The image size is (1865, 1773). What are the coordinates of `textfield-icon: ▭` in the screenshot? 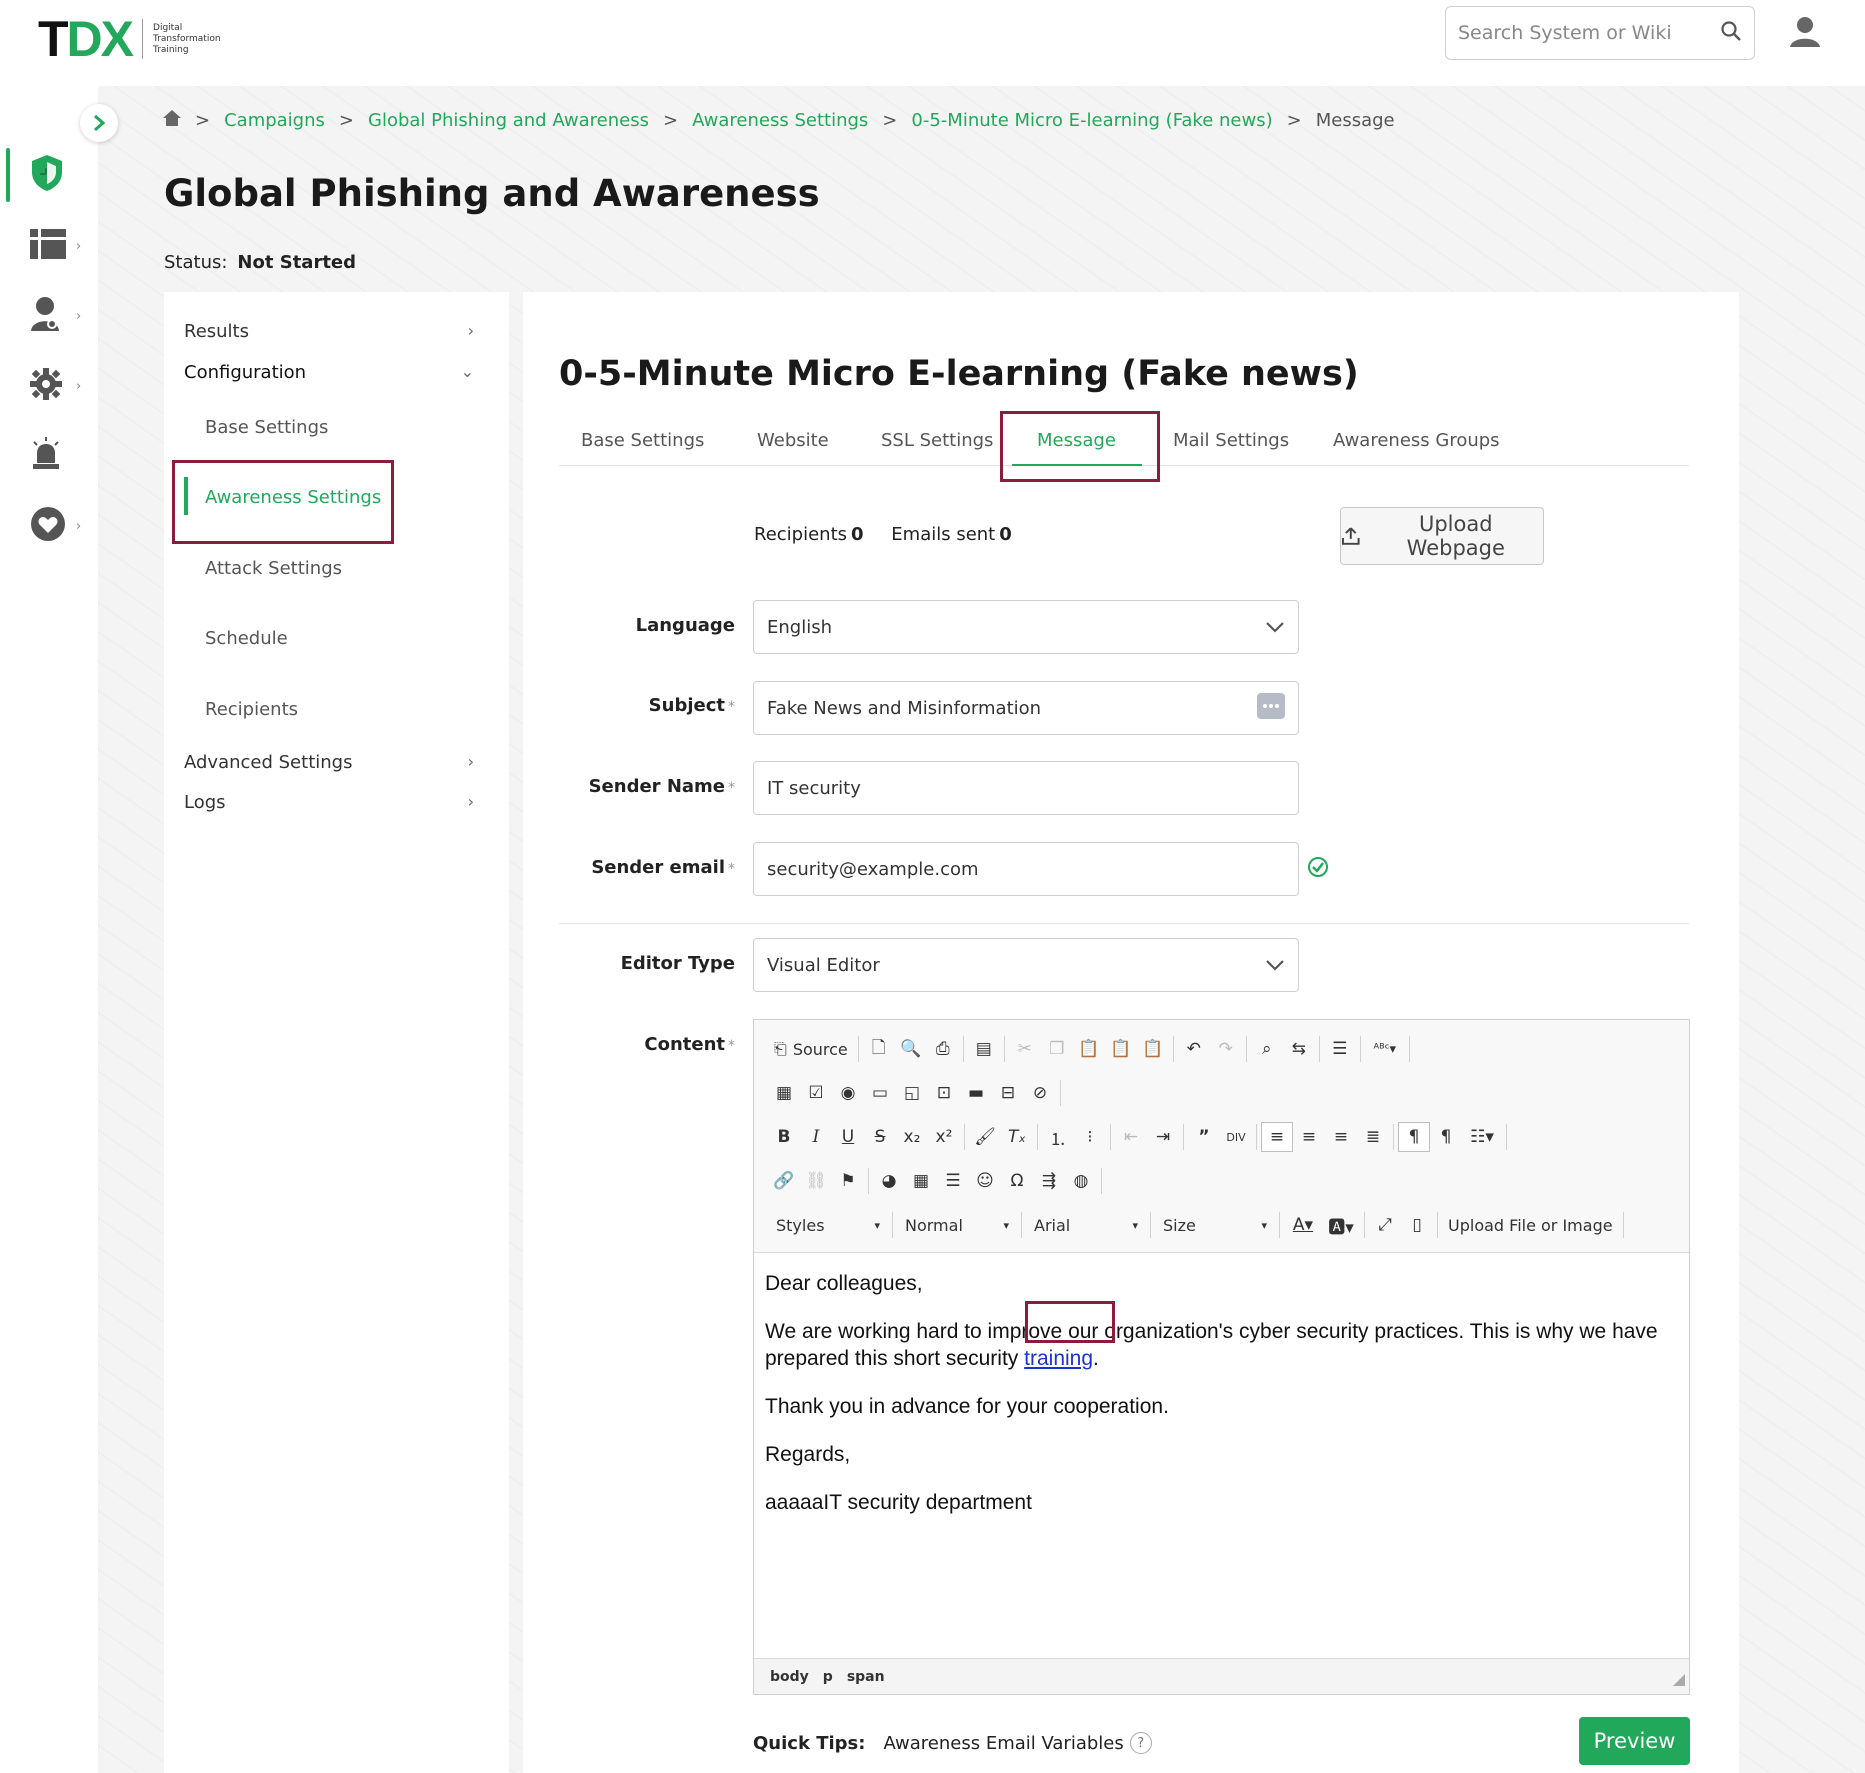 It's located at (880, 1093).